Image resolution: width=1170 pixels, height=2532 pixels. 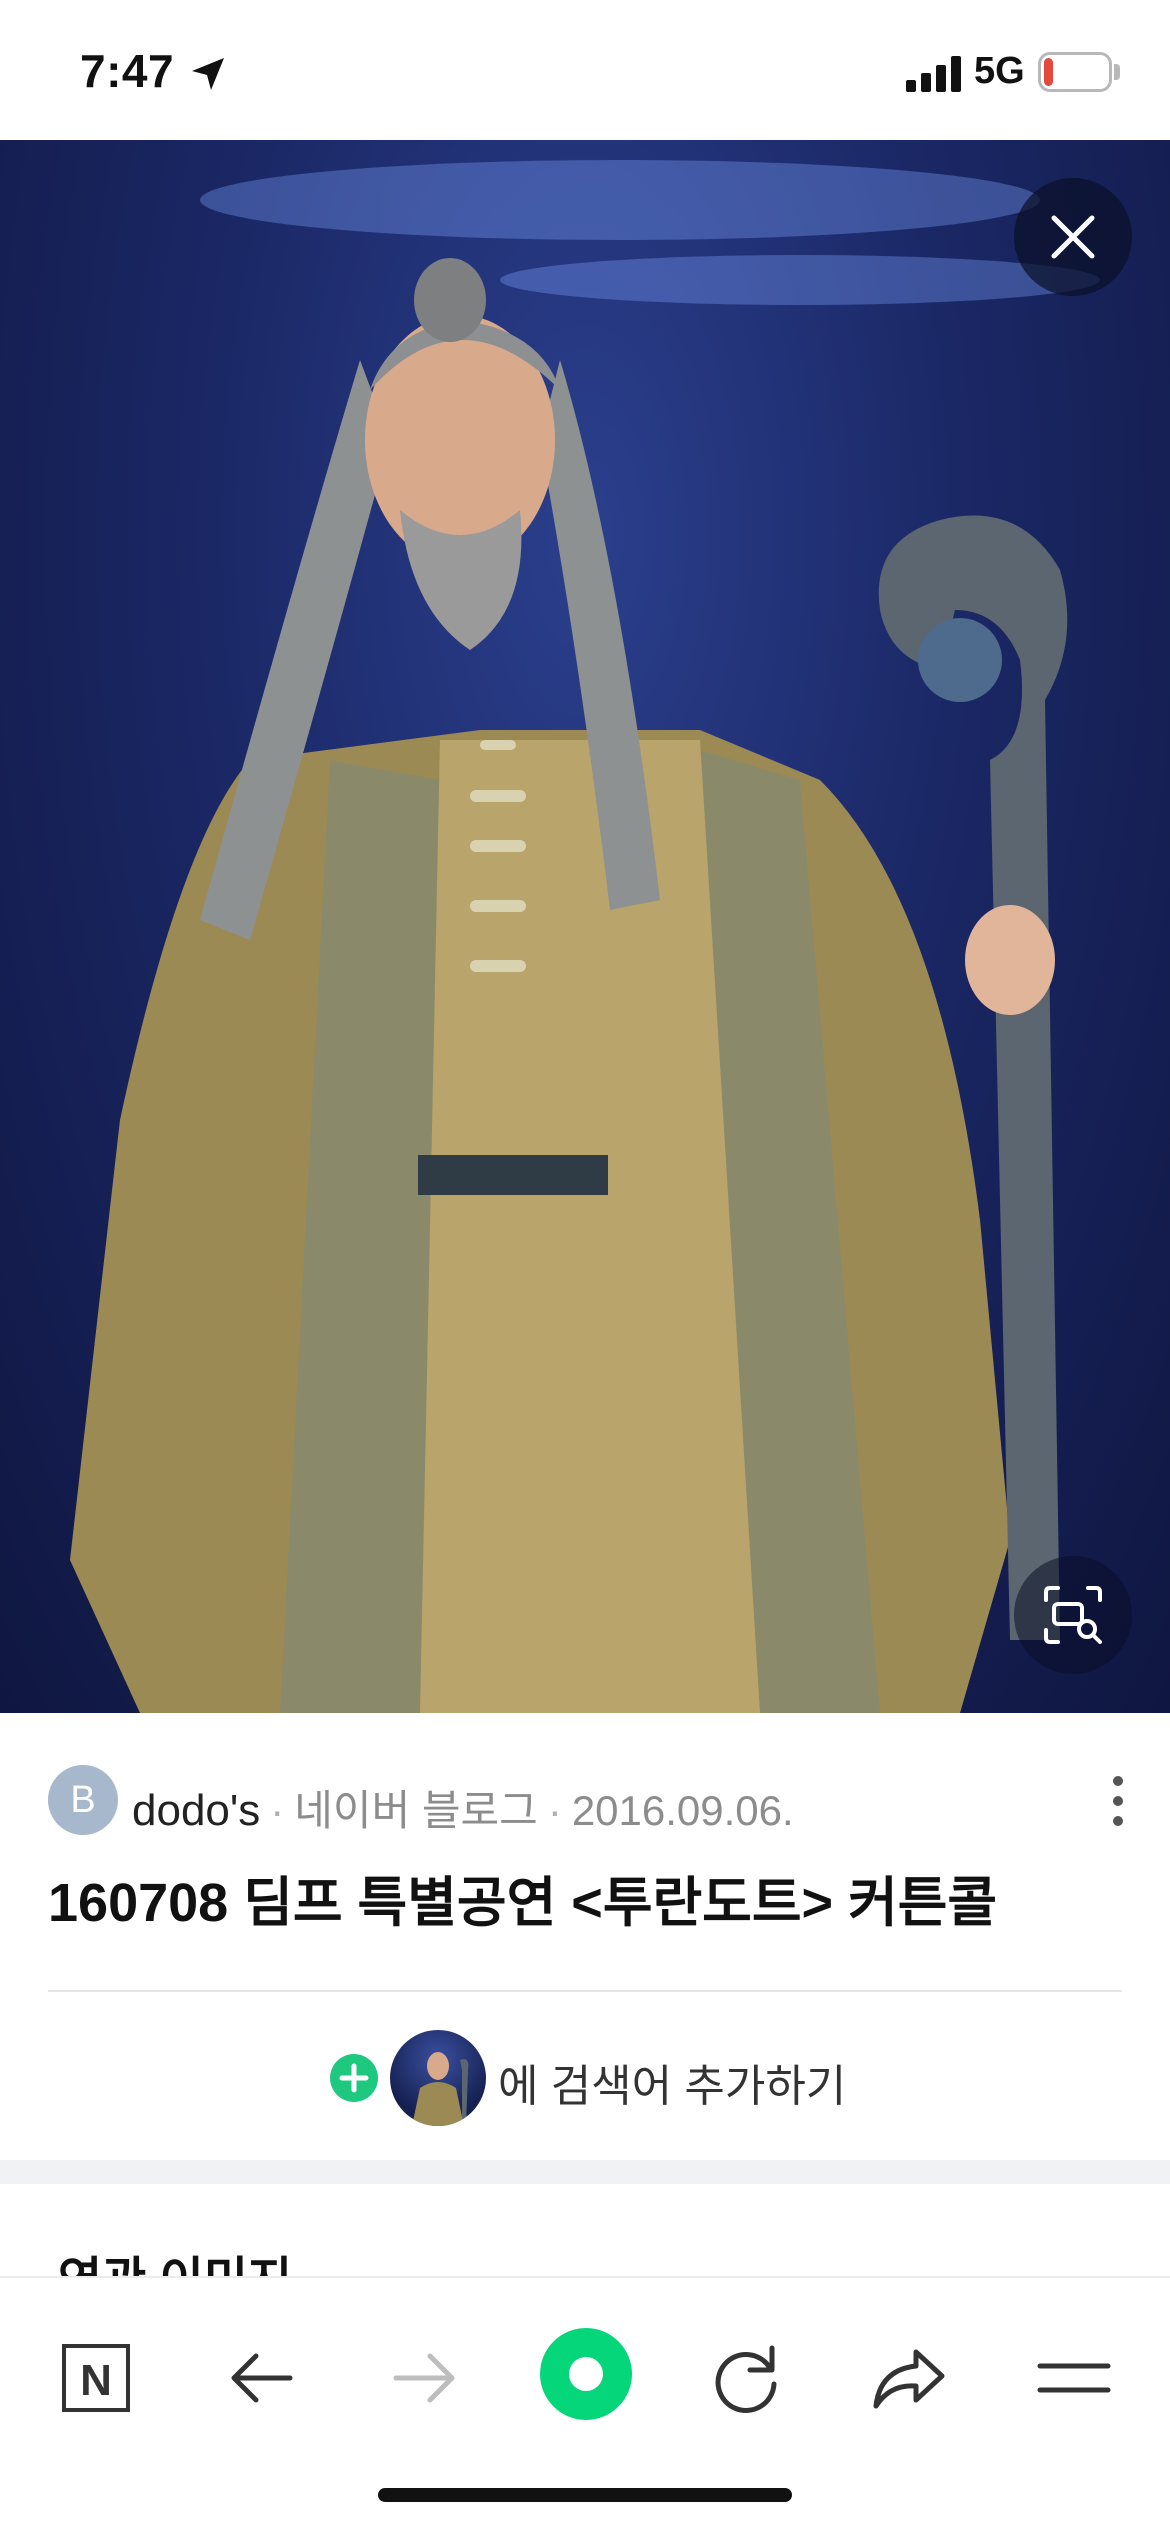 I want to click on share-icon, so click(x=909, y=2379).